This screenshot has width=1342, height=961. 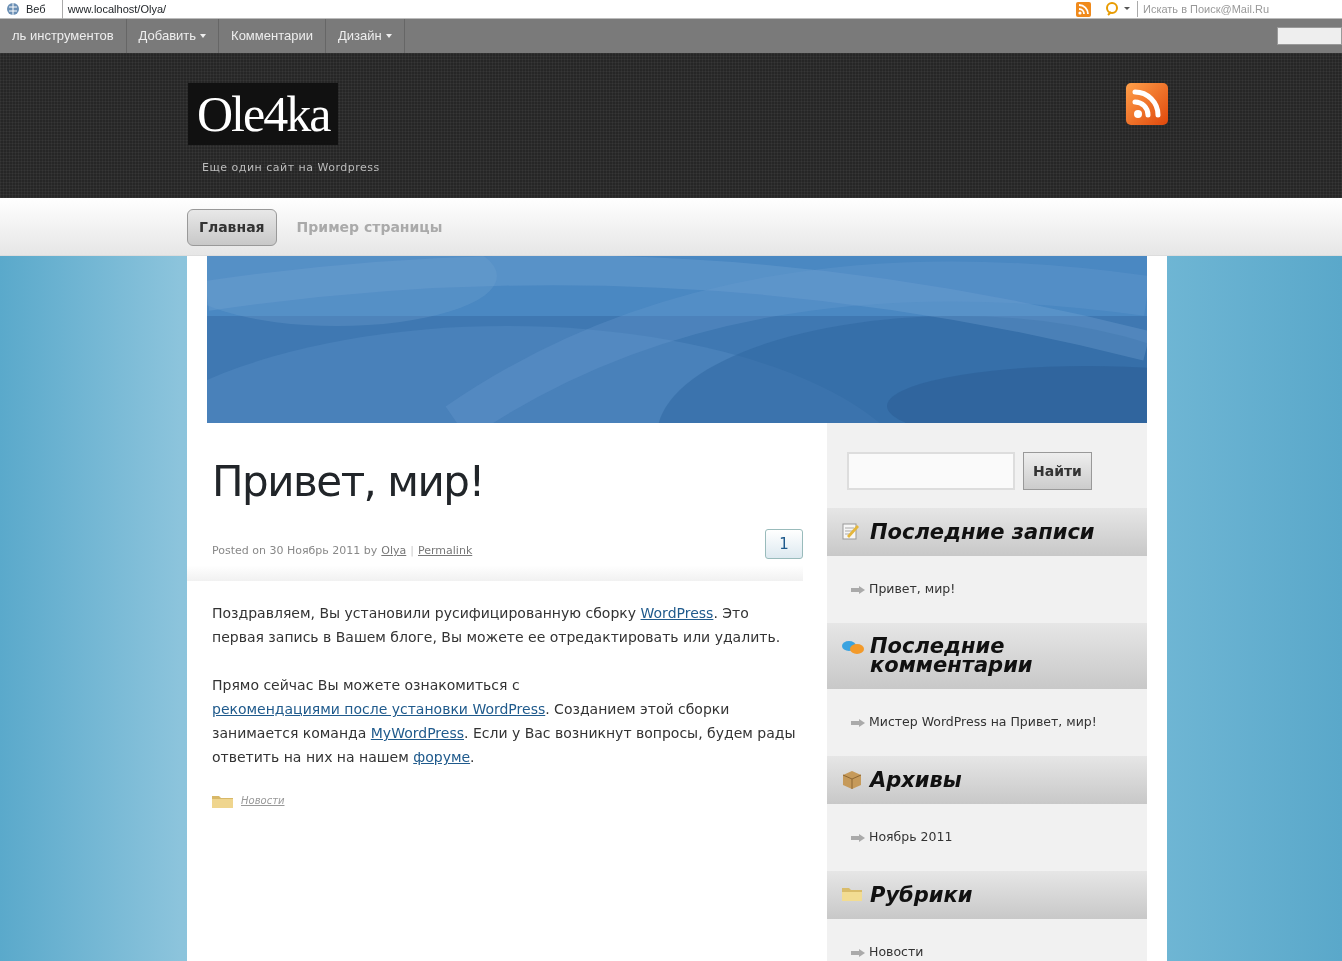 What do you see at coordinates (911, 837) in the screenshot?
I see `widget-link: Ноябрь 2011` at bounding box center [911, 837].